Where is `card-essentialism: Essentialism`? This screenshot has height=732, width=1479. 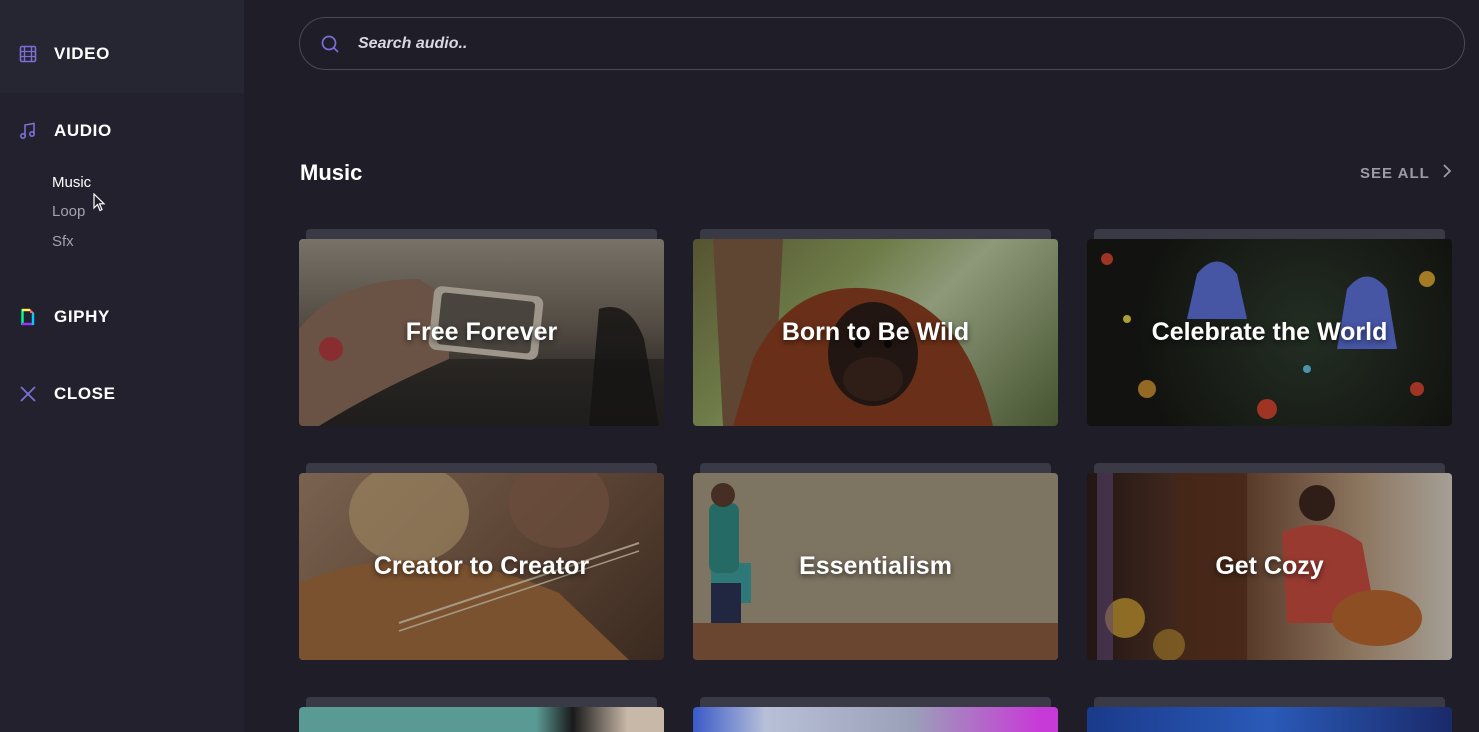 card-essentialism: Essentialism is located at coordinates (875, 566).